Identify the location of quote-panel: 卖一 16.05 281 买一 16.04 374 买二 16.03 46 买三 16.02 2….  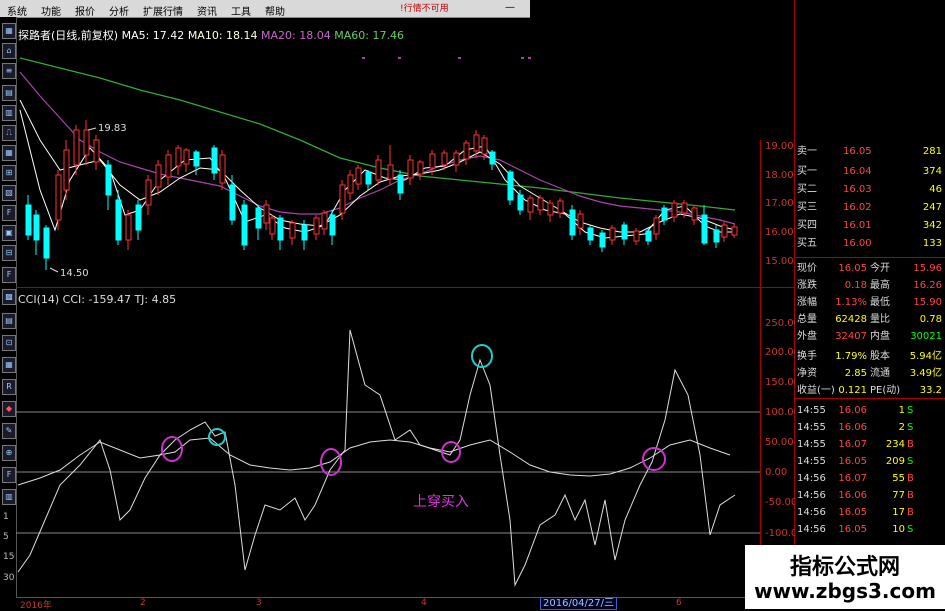
(870, 374).